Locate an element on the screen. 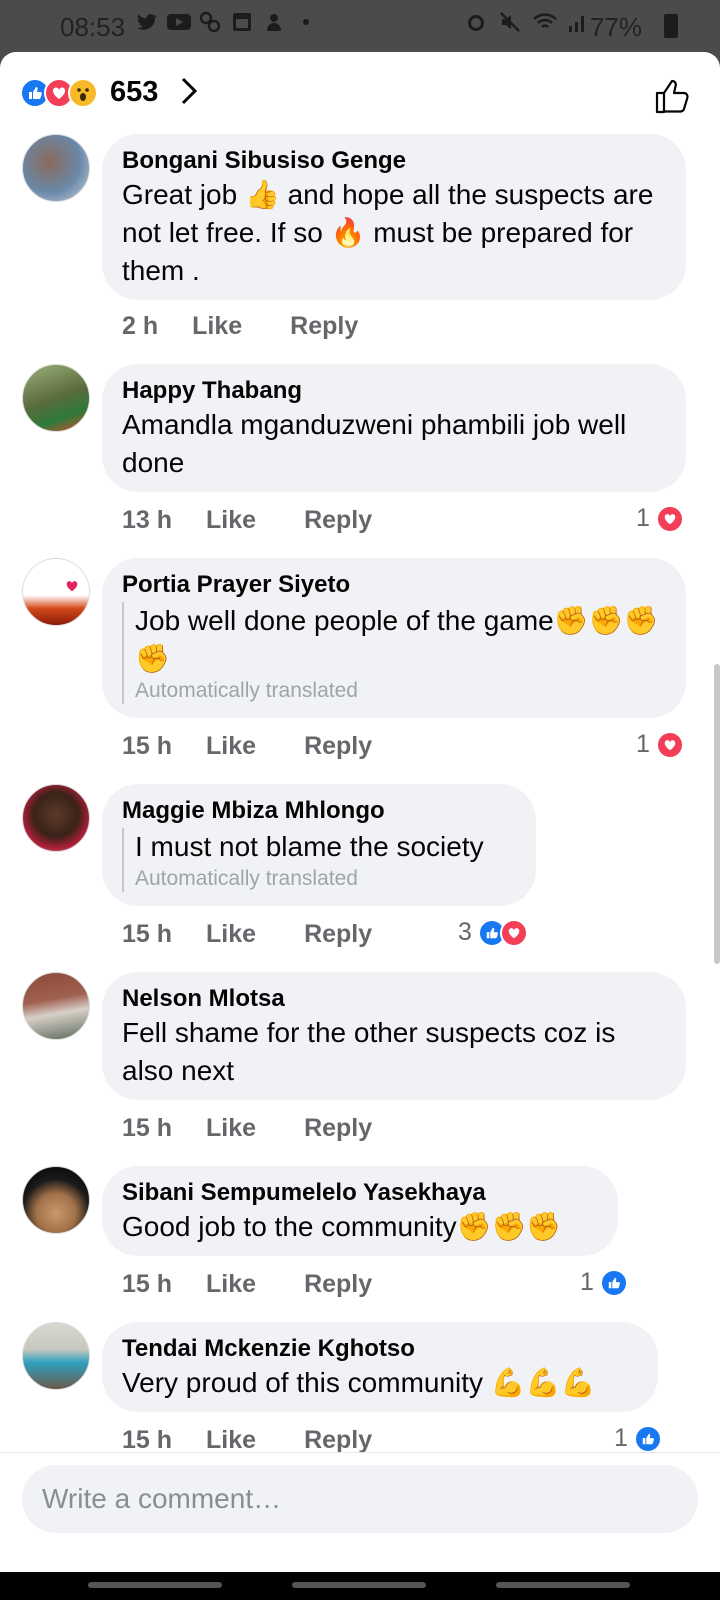 This screenshot has width=720, height=1600. status-time: 08:53 is located at coordinates (93, 27).